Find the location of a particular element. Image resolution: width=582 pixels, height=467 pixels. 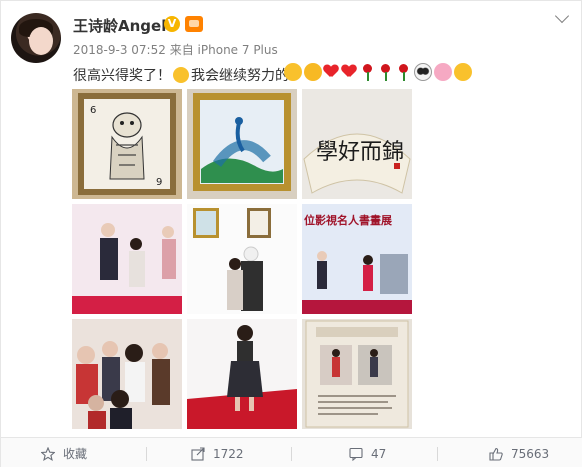

photo-playing-card-painting: 6 9 is located at coordinates (127, 144).